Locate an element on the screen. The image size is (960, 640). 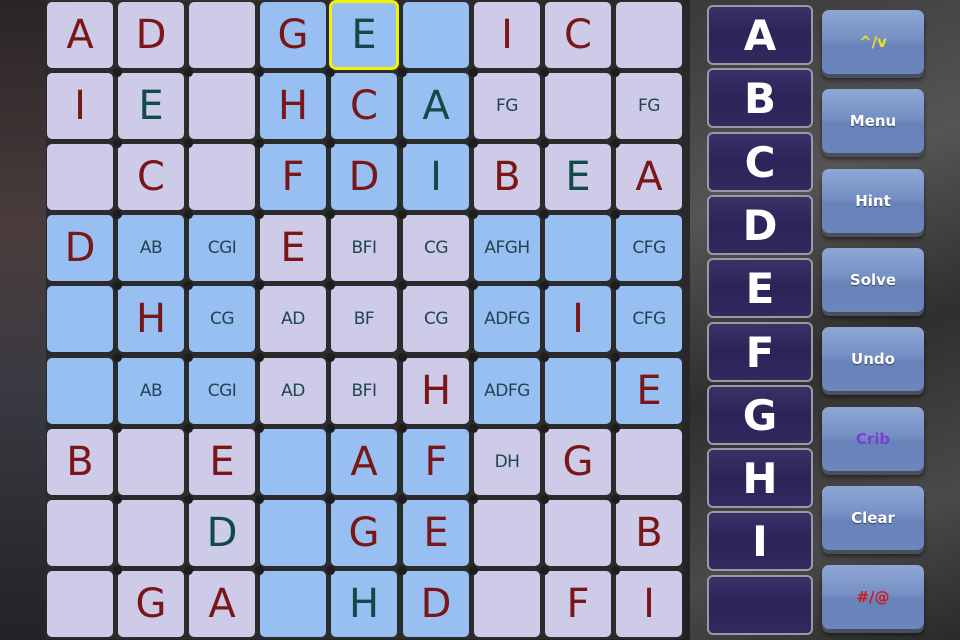
clear-button: Clear is located at coordinates (873, 518).